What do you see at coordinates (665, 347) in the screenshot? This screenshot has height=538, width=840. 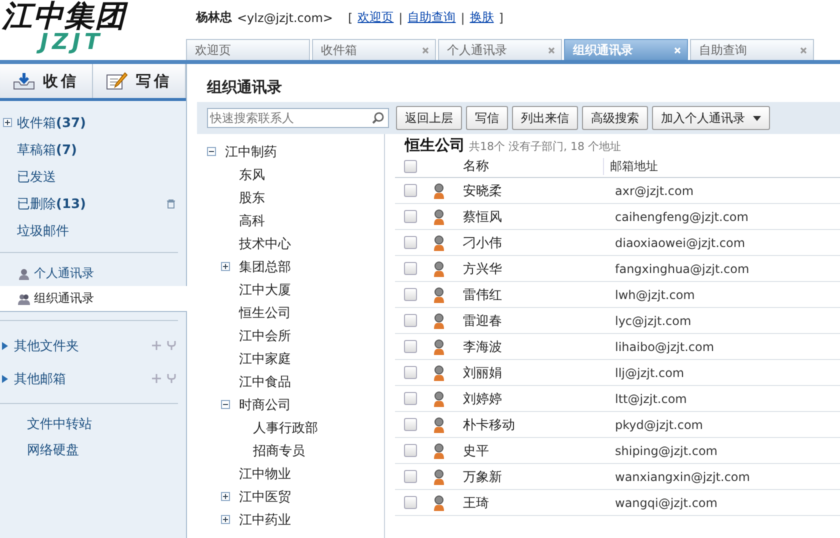 I see `contact-email: lihaibo@jzjt.com` at bounding box center [665, 347].